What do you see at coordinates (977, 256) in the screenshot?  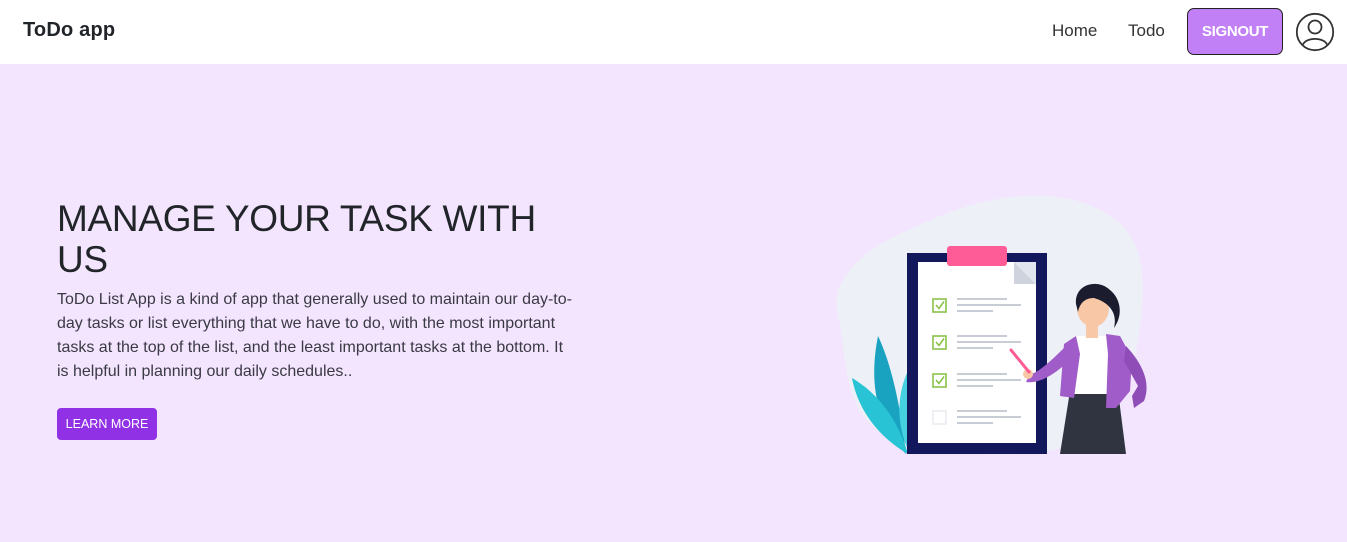 I see `clipboard-clip` at bounding box center [977, 256].